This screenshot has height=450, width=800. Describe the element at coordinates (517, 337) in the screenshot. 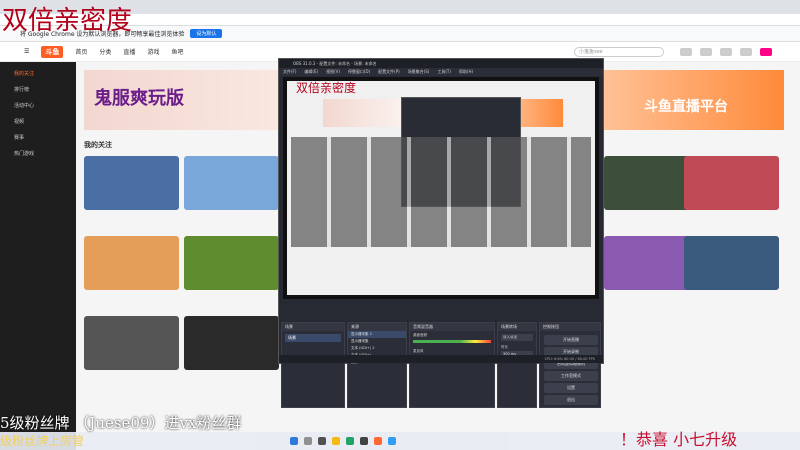

I see `transition-select: 淡入淡出` at that location.